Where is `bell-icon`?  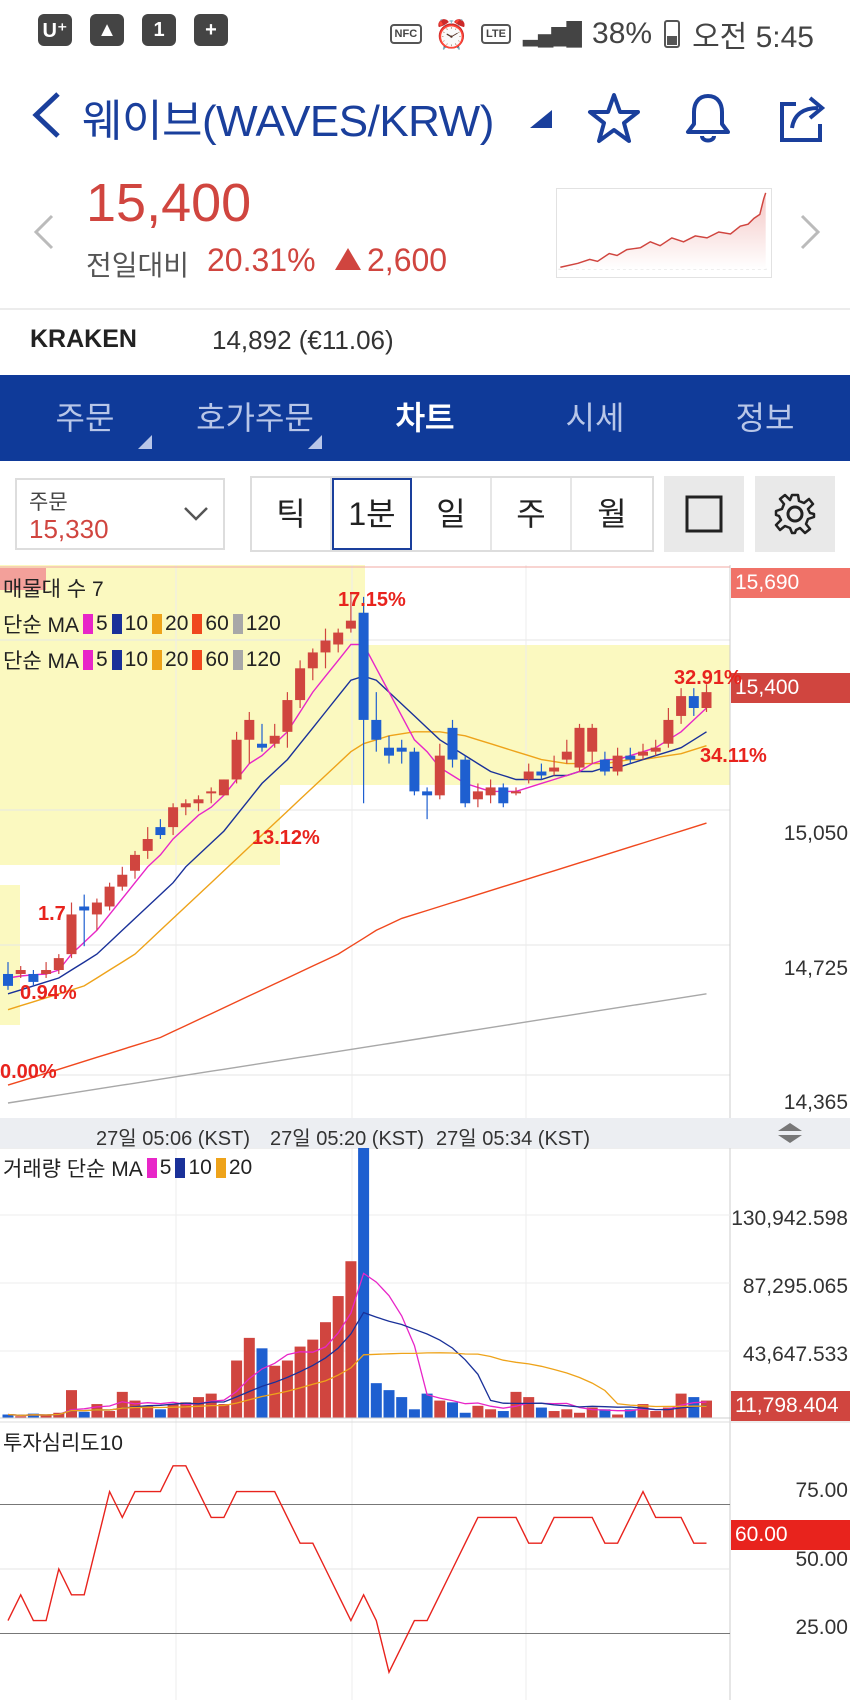
bell-icon is located at coordinates (708, 118).